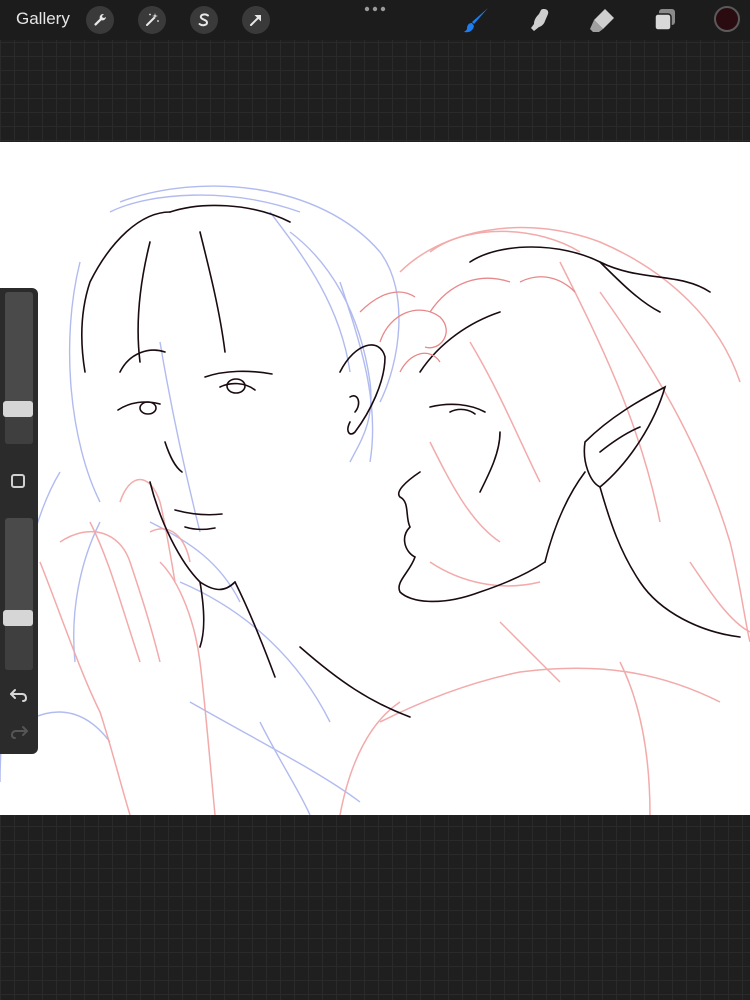 This screenshot has height=1000, width=750. I want to click on left-sidebar, so click(19, 521).